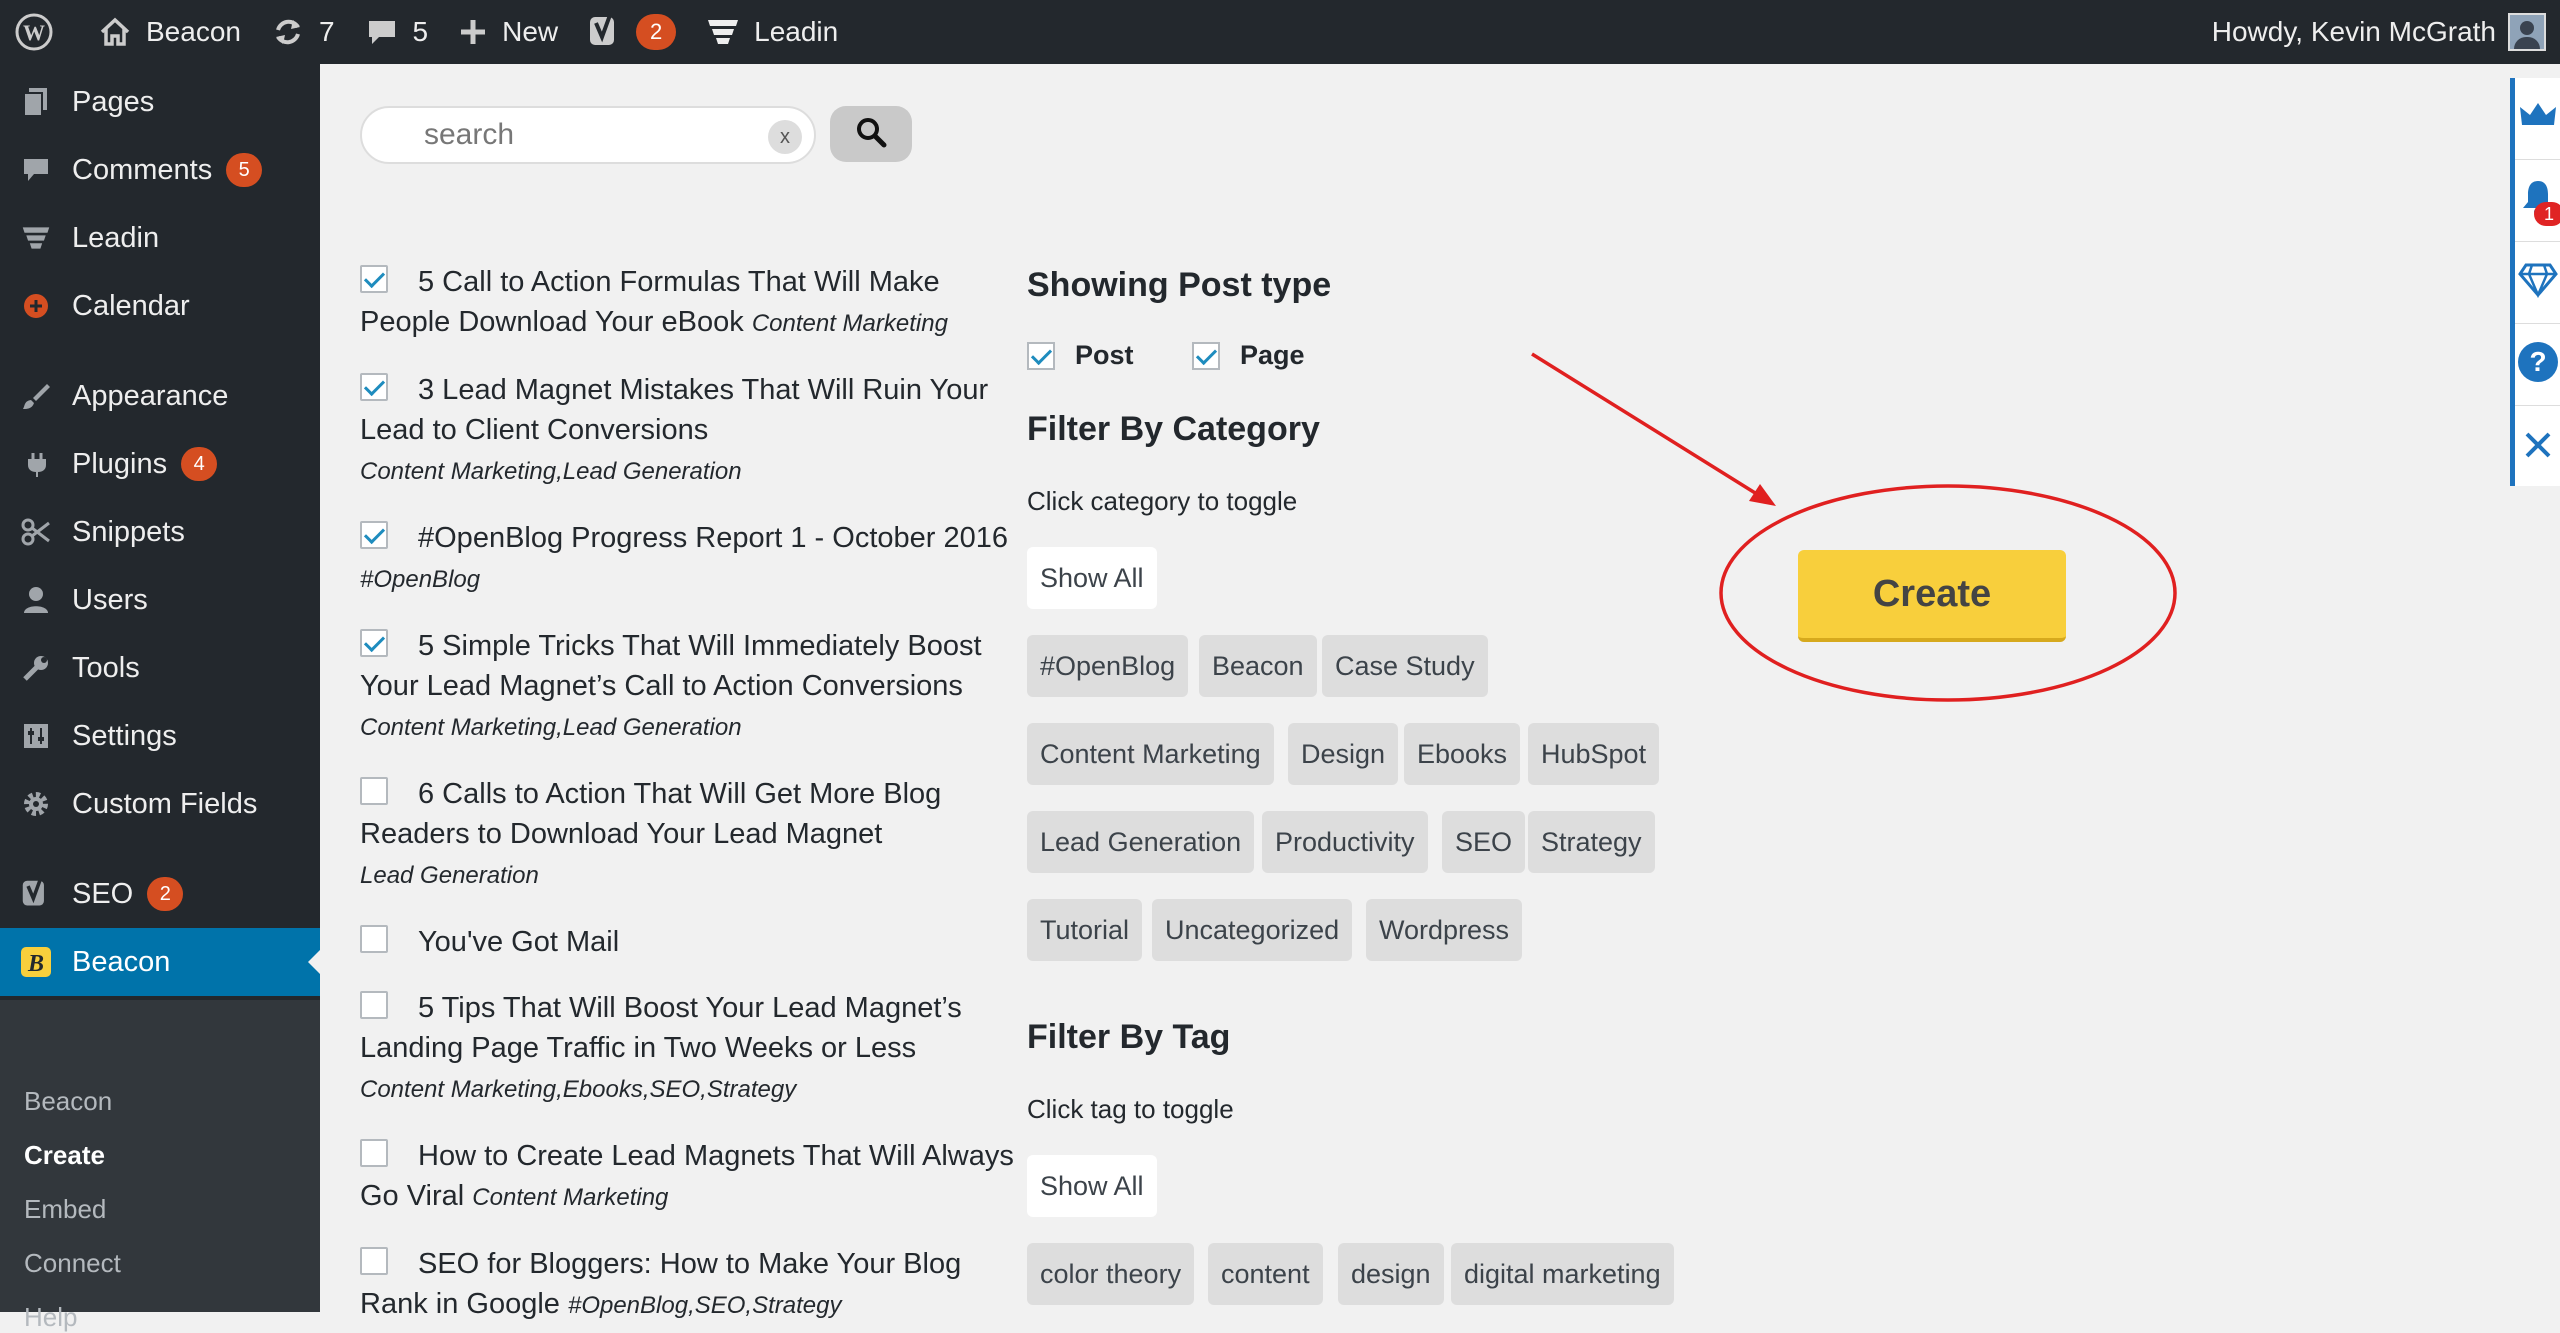 This screenshot has width=2560, height=1333. I want to click on sidebar-item-settings: Settings, so click(160, 736).